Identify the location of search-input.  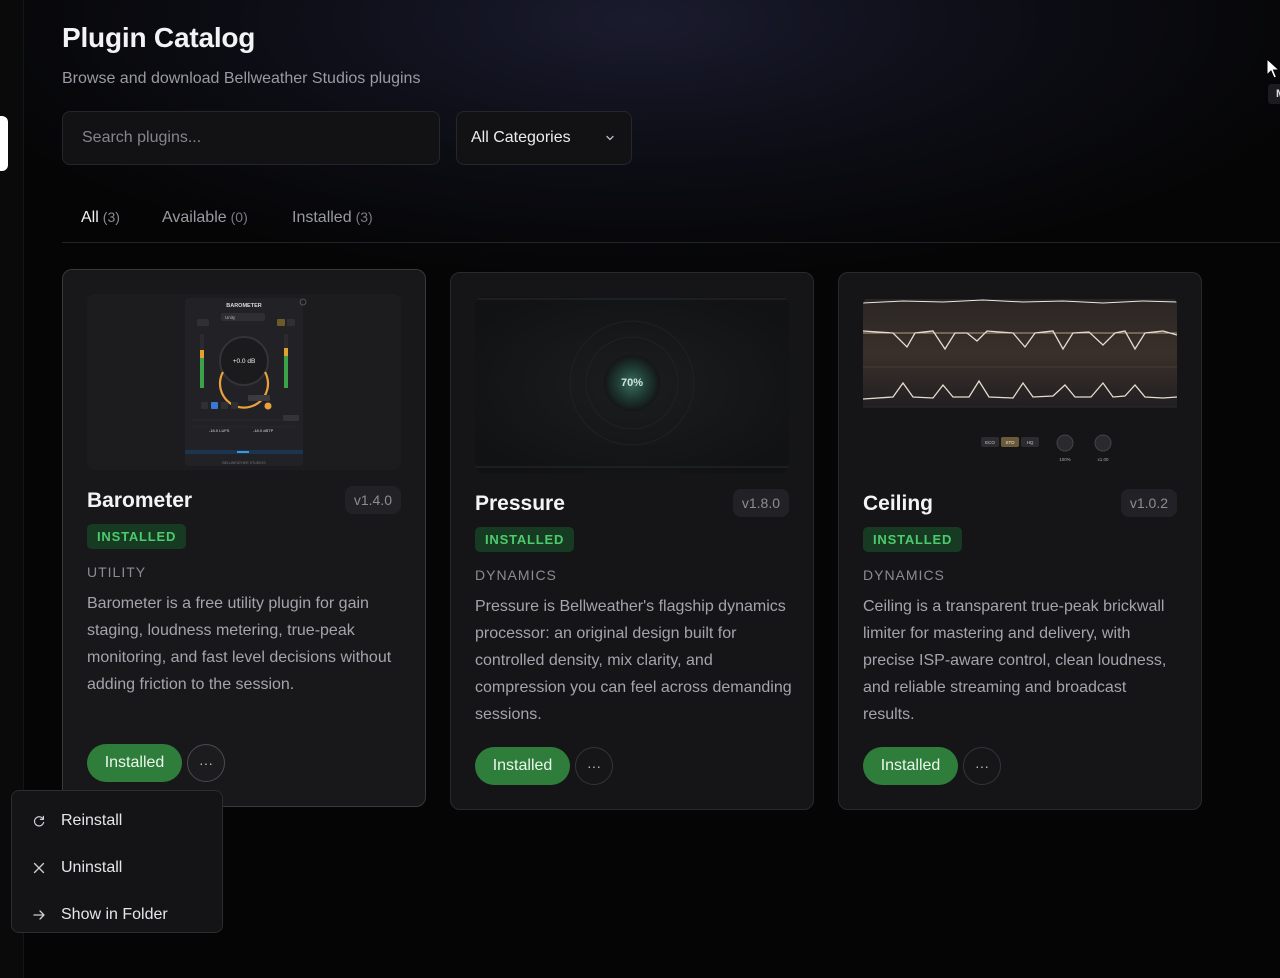
(251, 138).